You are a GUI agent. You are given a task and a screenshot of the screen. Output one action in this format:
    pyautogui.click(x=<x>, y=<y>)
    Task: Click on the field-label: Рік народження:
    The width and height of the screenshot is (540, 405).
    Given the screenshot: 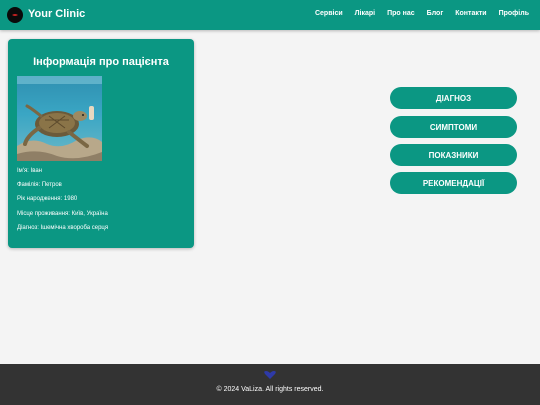 What is the action you would take?
    pyautogui.click(x=40, y=199)
    